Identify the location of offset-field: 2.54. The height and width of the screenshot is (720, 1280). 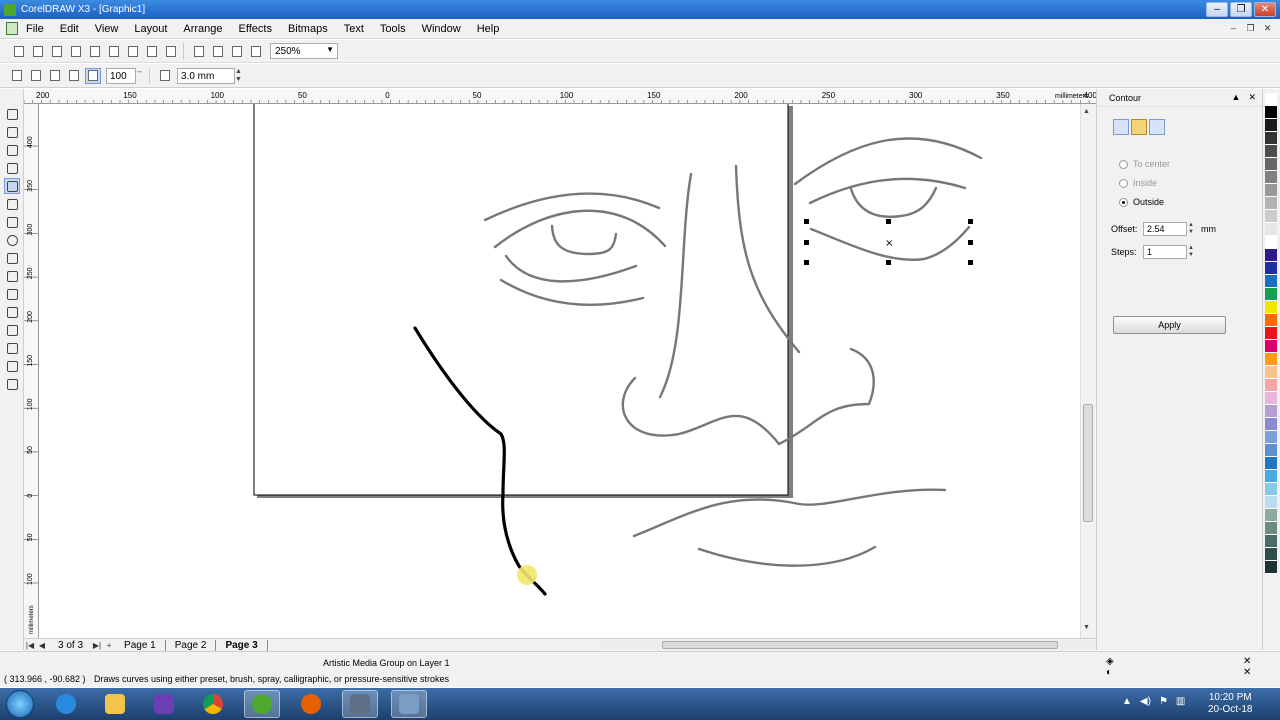
(1165, 229).